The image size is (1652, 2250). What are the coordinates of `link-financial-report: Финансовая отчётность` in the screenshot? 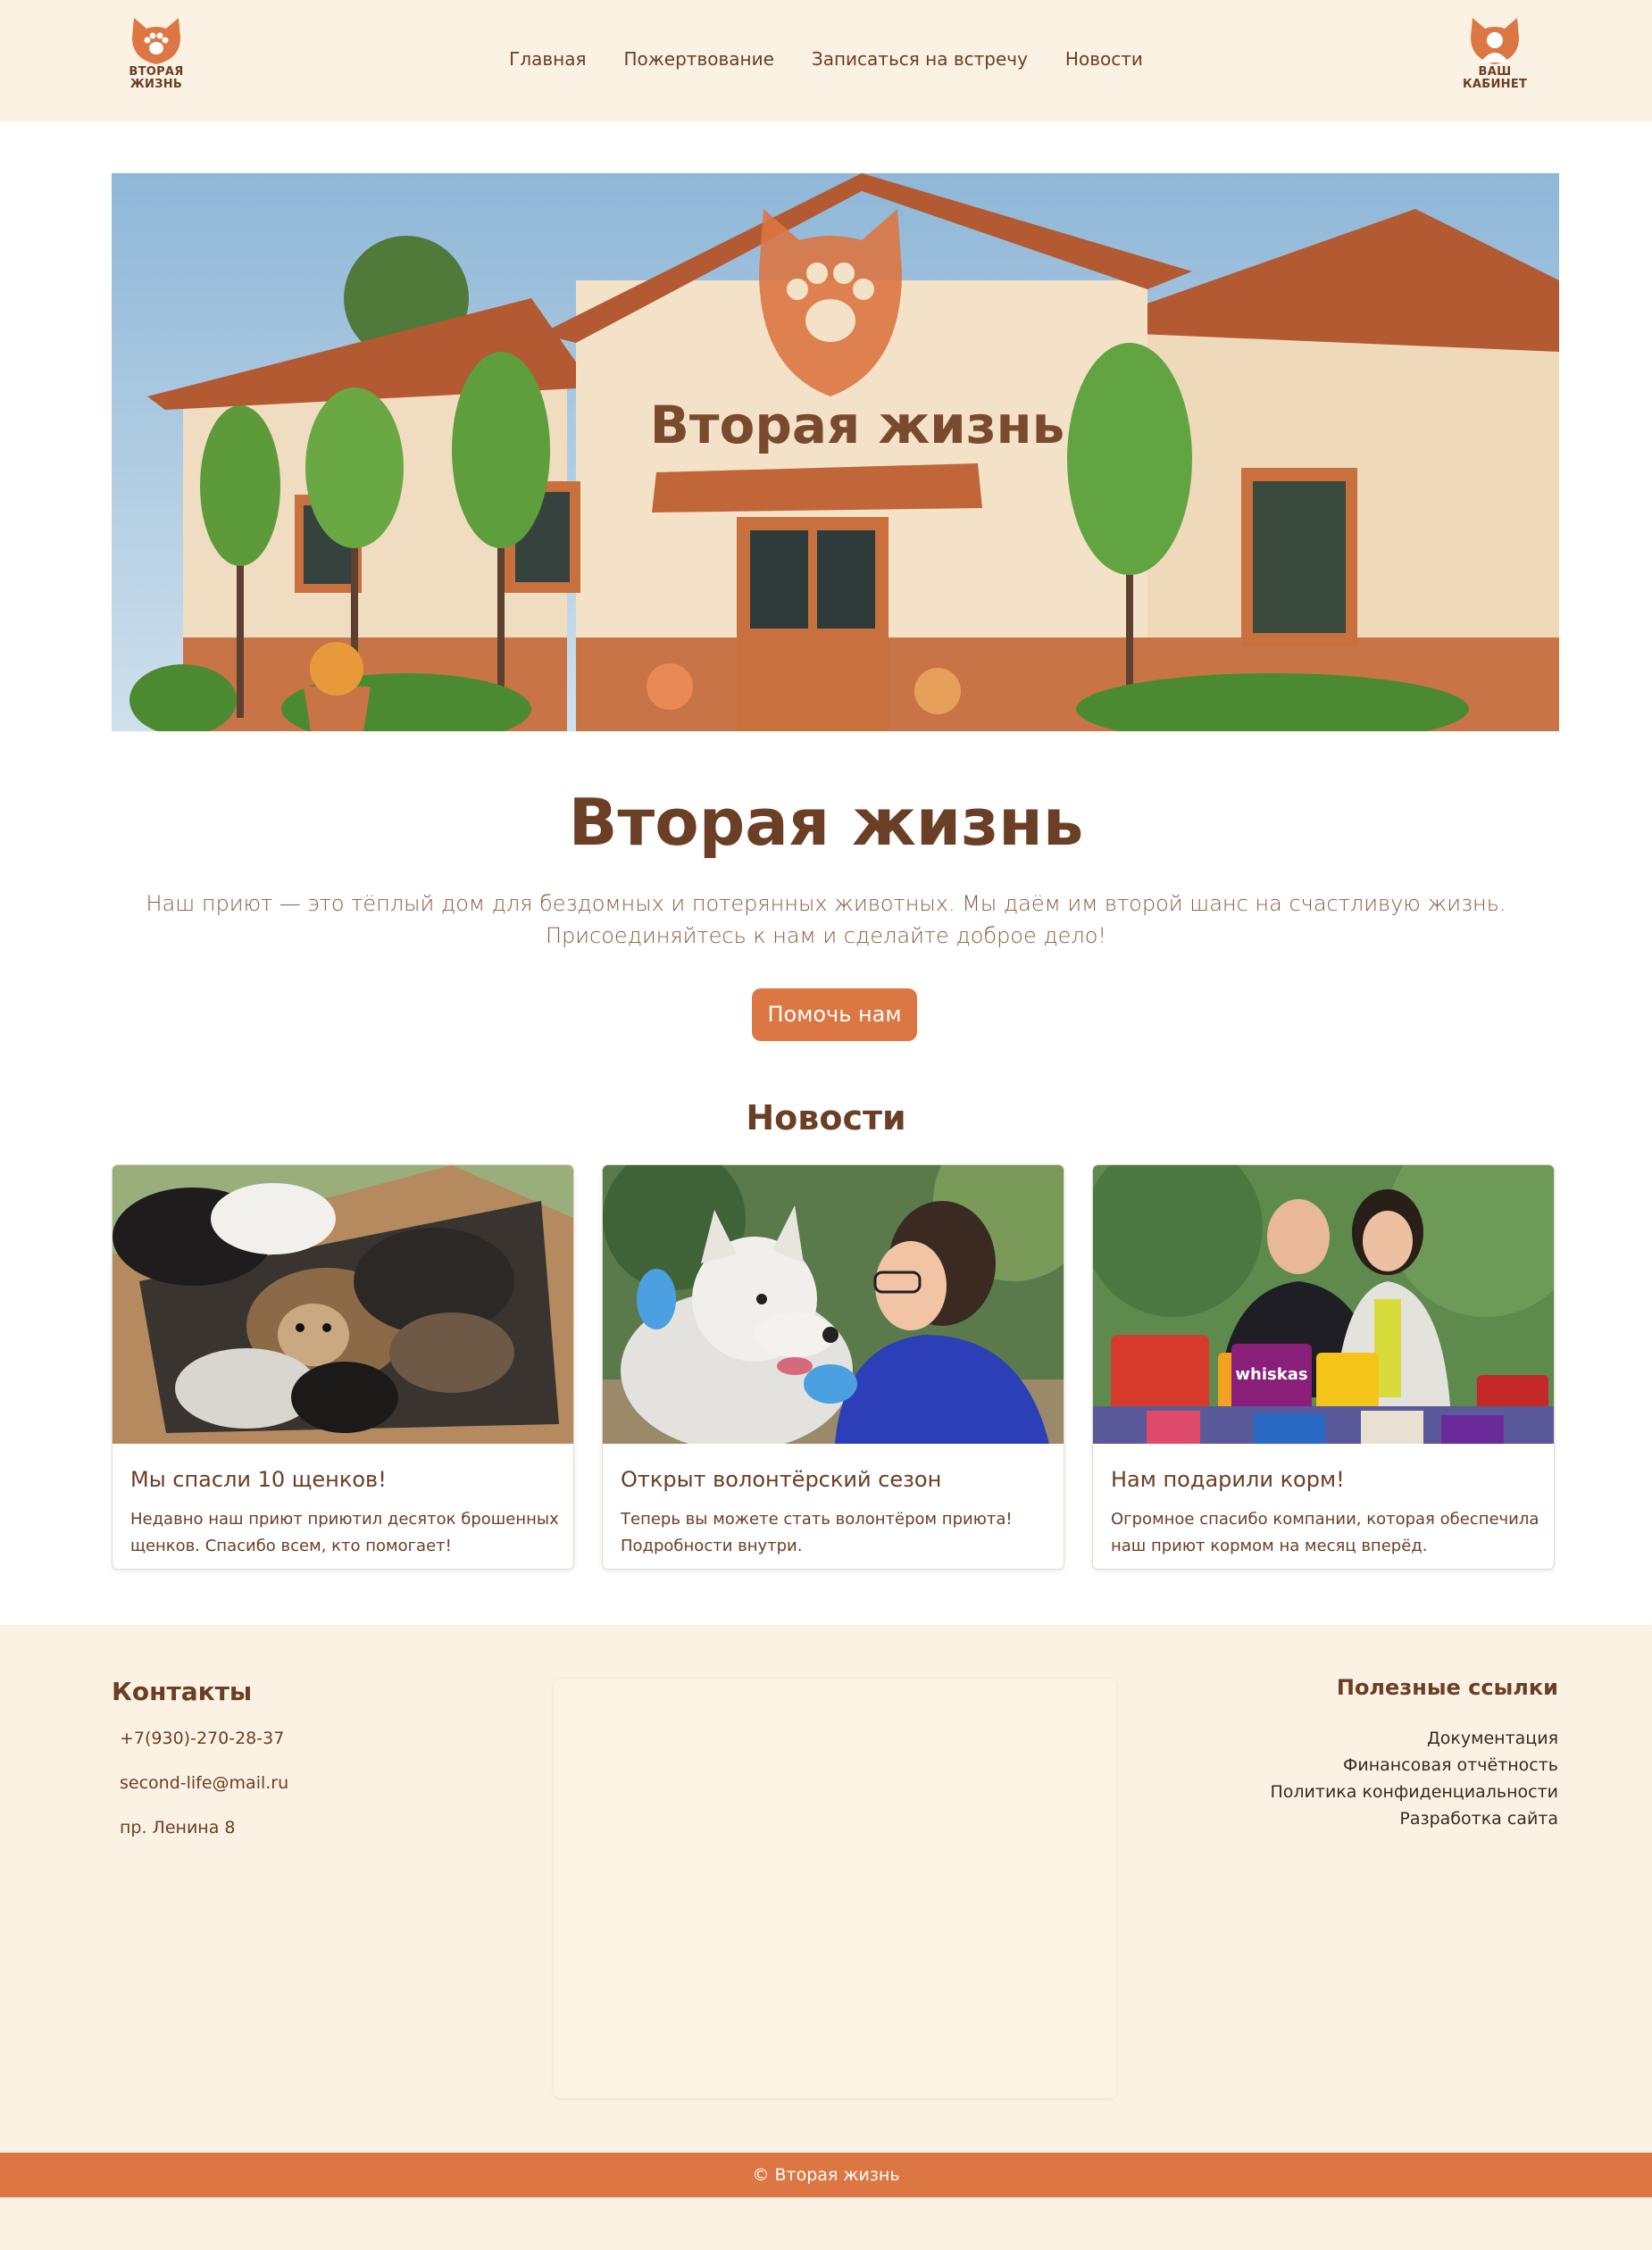 It's located at (1414, 1766).